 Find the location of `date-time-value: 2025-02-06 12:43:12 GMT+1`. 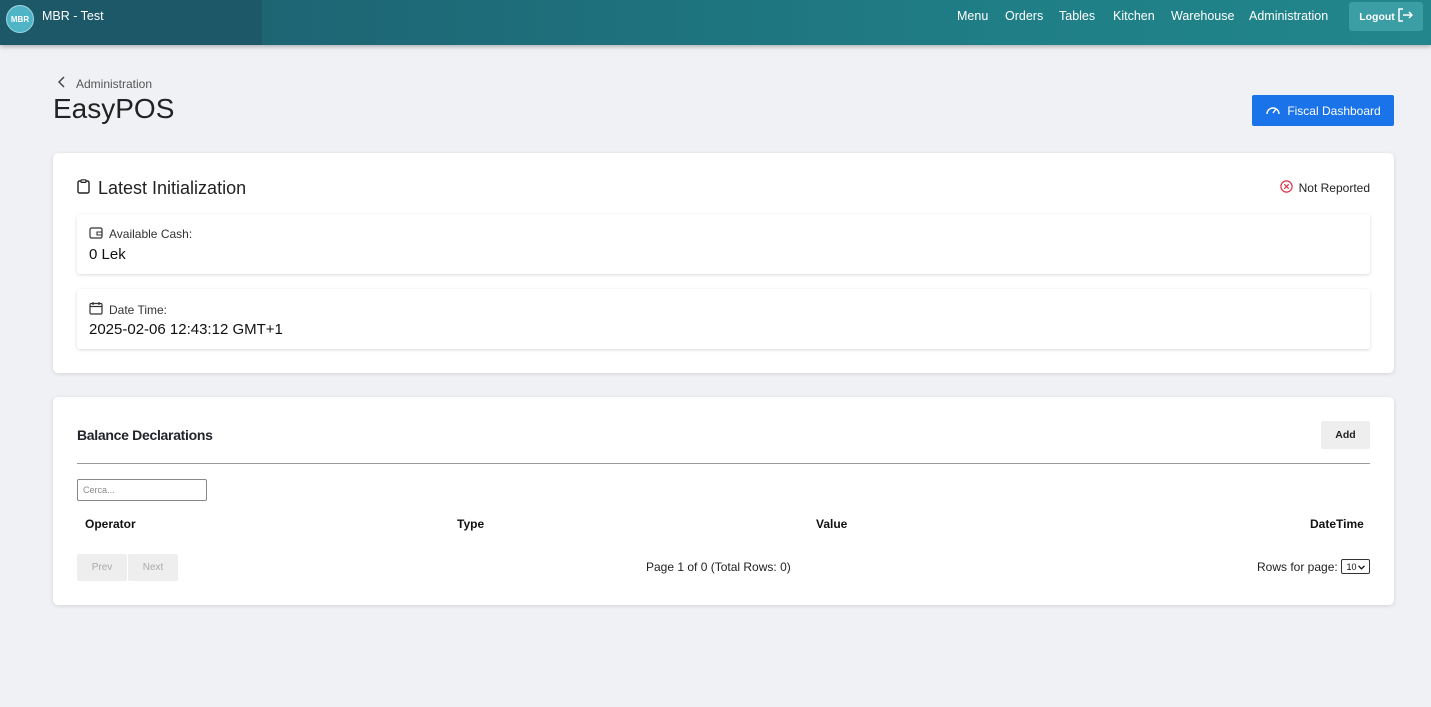

date-time-value: 2025-02-06 12:43:12 GMT+1 is located at coordinates (186, 329).